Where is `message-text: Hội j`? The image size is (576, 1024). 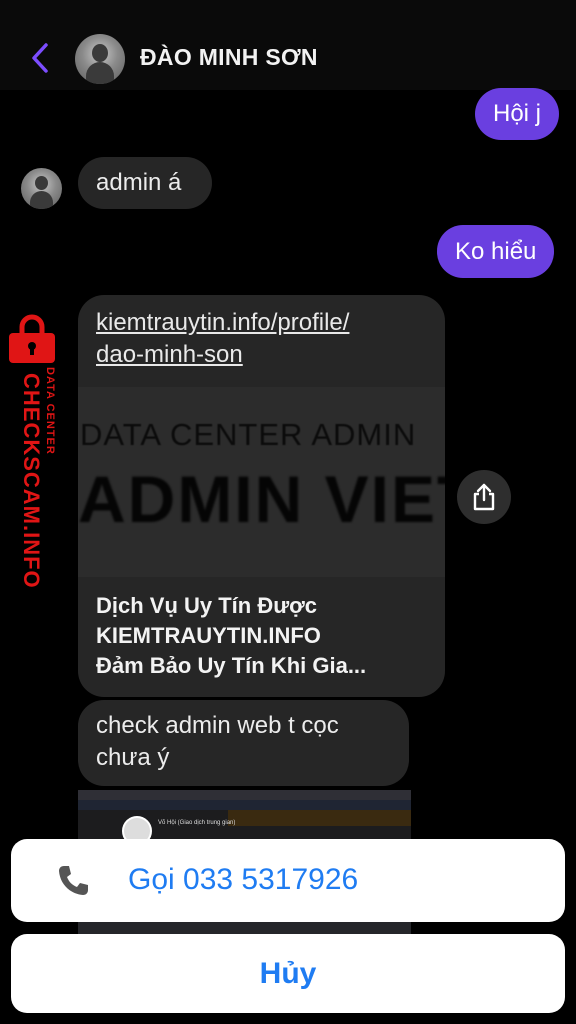 message-text: Hội j is located at coordinates (517, 113).